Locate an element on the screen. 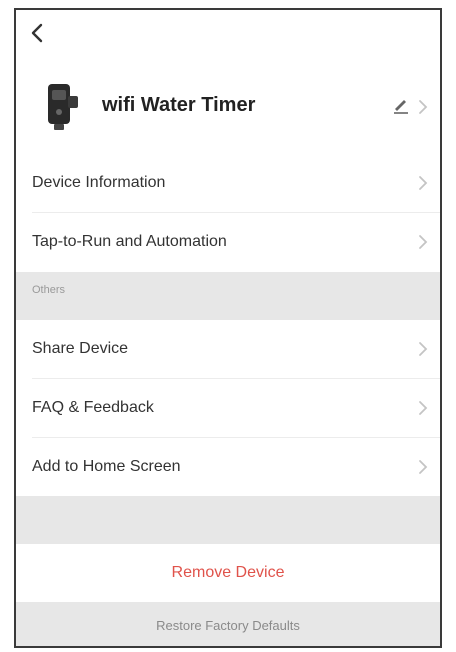  device-header: wifi Water Timer is located at coordinates (228, 107).